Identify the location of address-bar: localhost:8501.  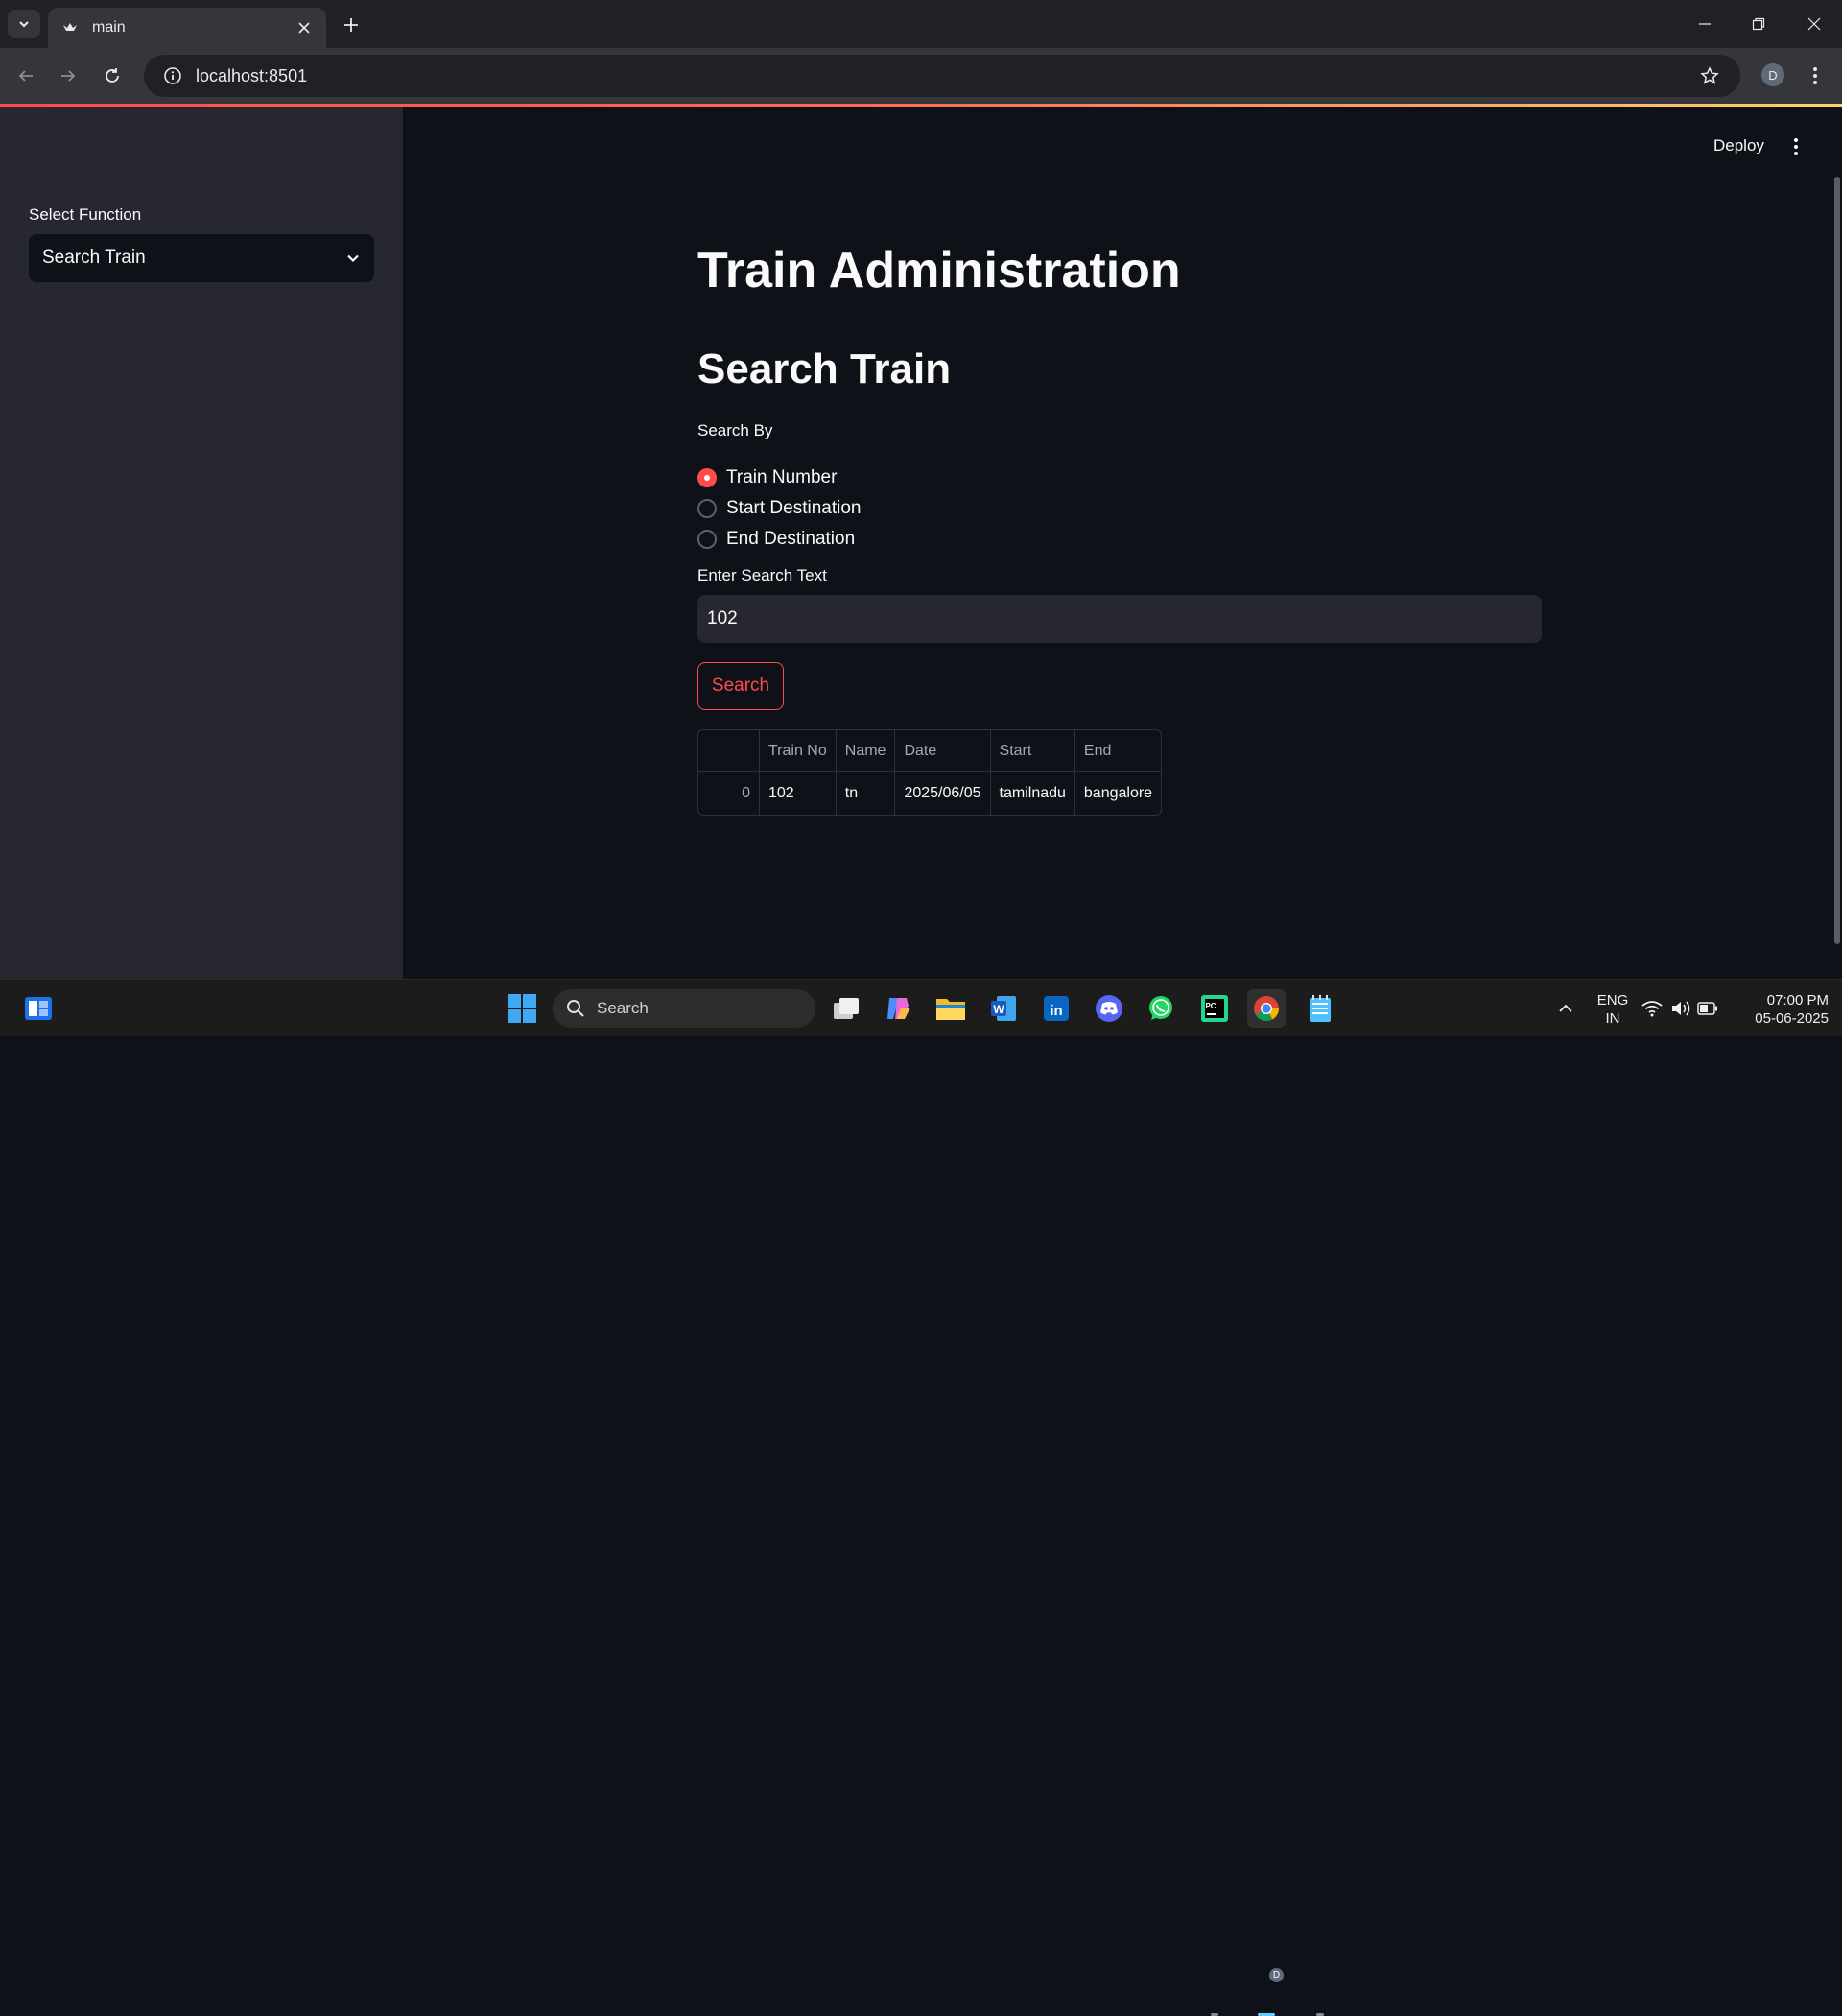
(942, 76).